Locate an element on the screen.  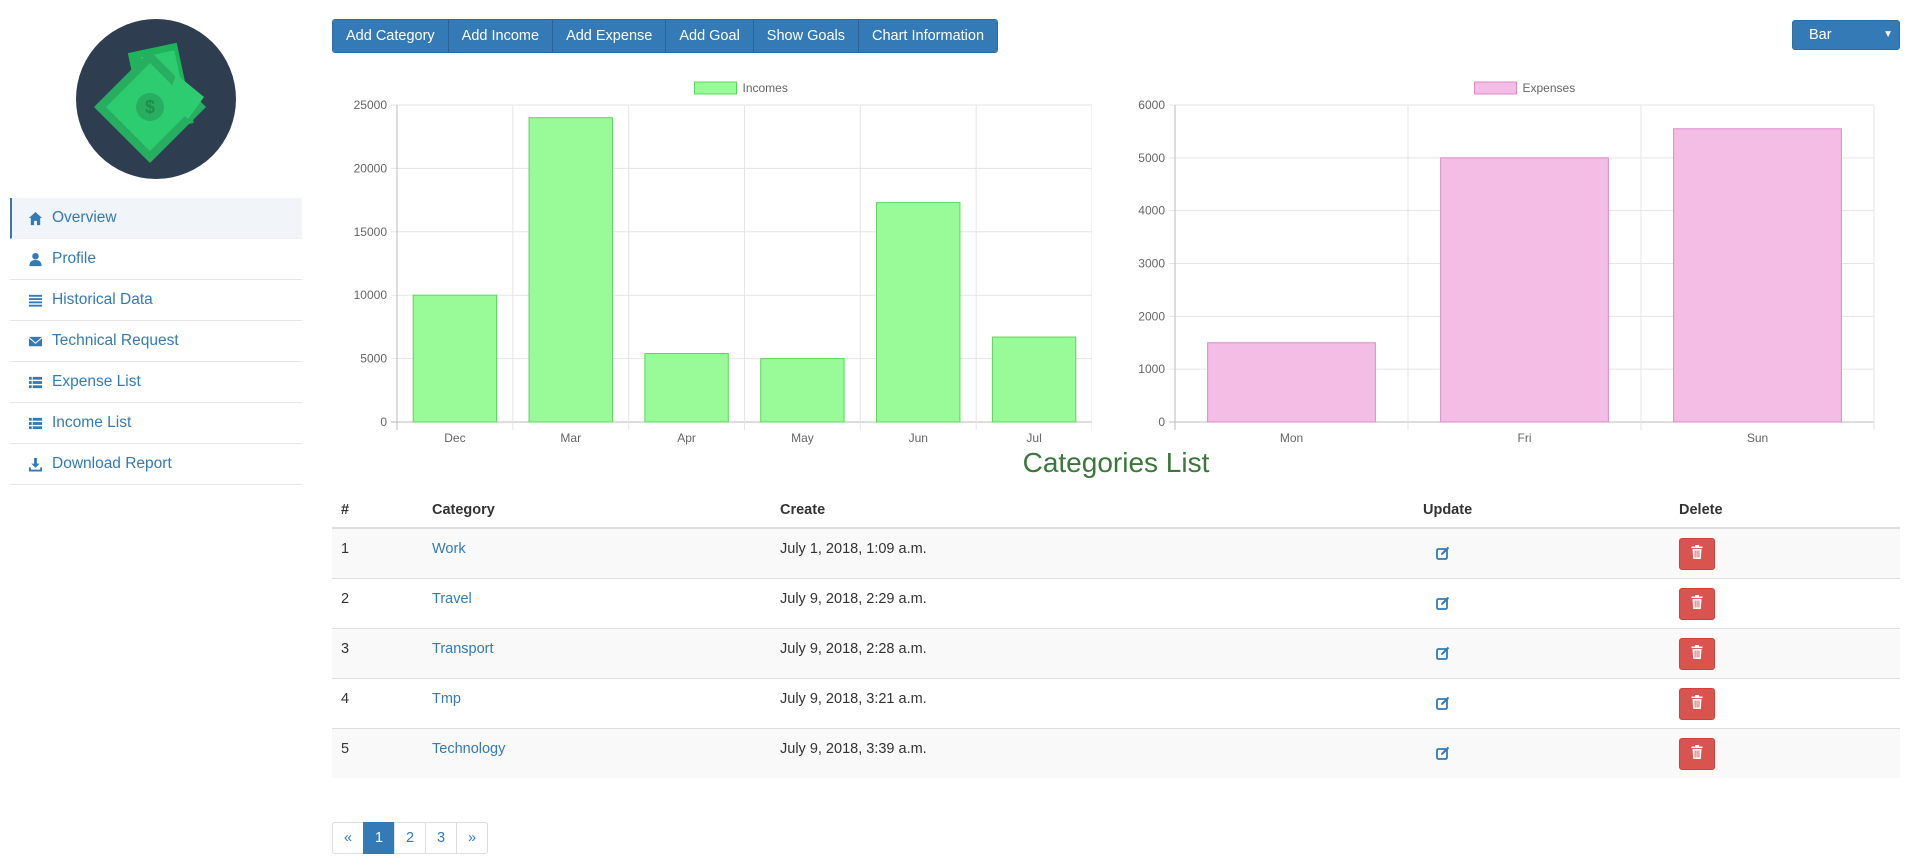
sidebar-item-historical-data: Historical Data is located at coordinates (156, 300).